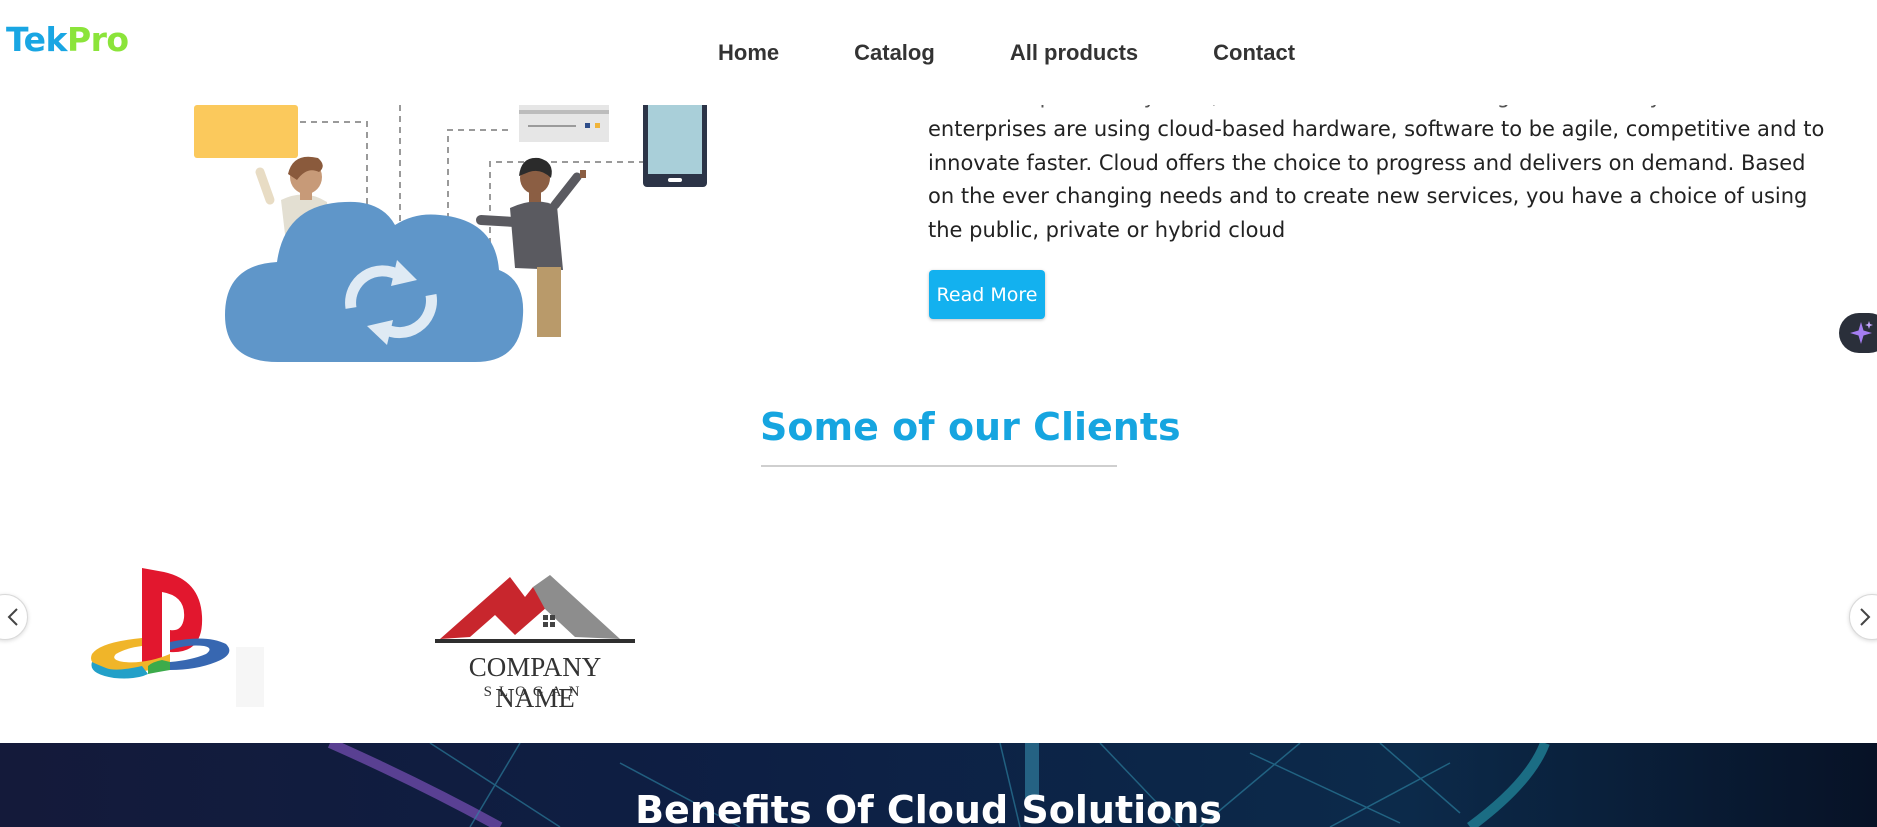  What do you see at coordinates (1254, 53) in the screenshot?
I see `nav-item-contact: Contact` at bounding box center [1254, 53].